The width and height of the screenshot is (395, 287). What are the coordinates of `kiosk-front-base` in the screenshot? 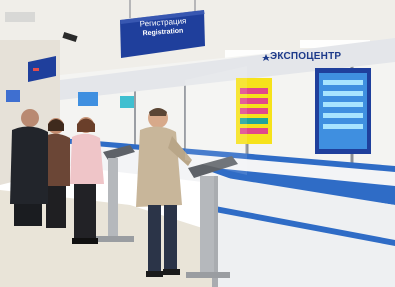 It's located at (208, 275).